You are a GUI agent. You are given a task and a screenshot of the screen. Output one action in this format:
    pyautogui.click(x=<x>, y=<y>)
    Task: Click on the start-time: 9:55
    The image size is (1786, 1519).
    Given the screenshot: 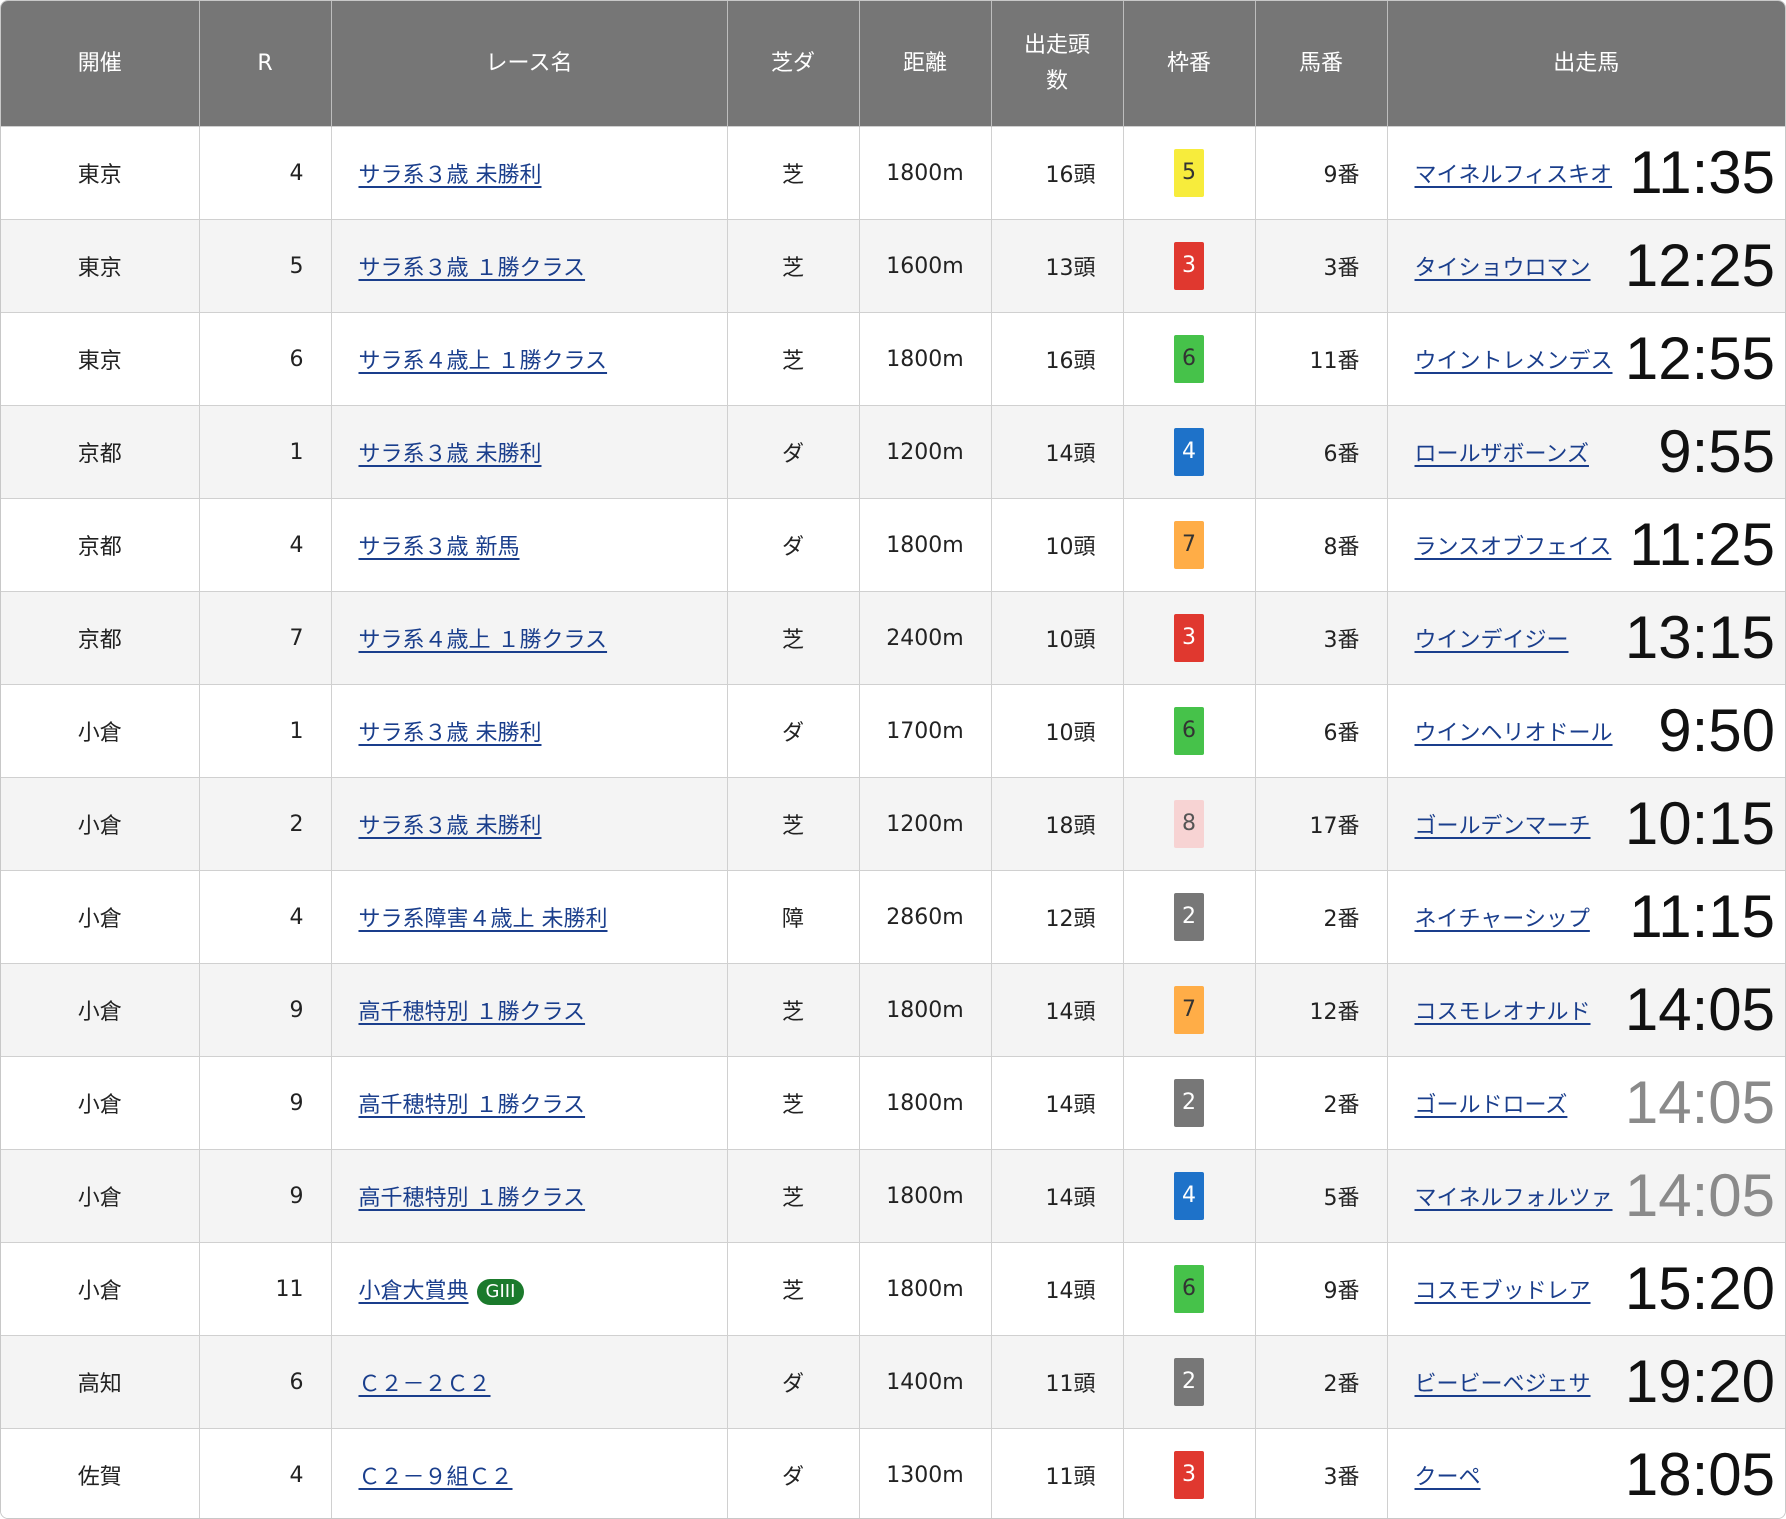 What is the action you would take?
    pyautogui.click(x=1716, y=451)
    